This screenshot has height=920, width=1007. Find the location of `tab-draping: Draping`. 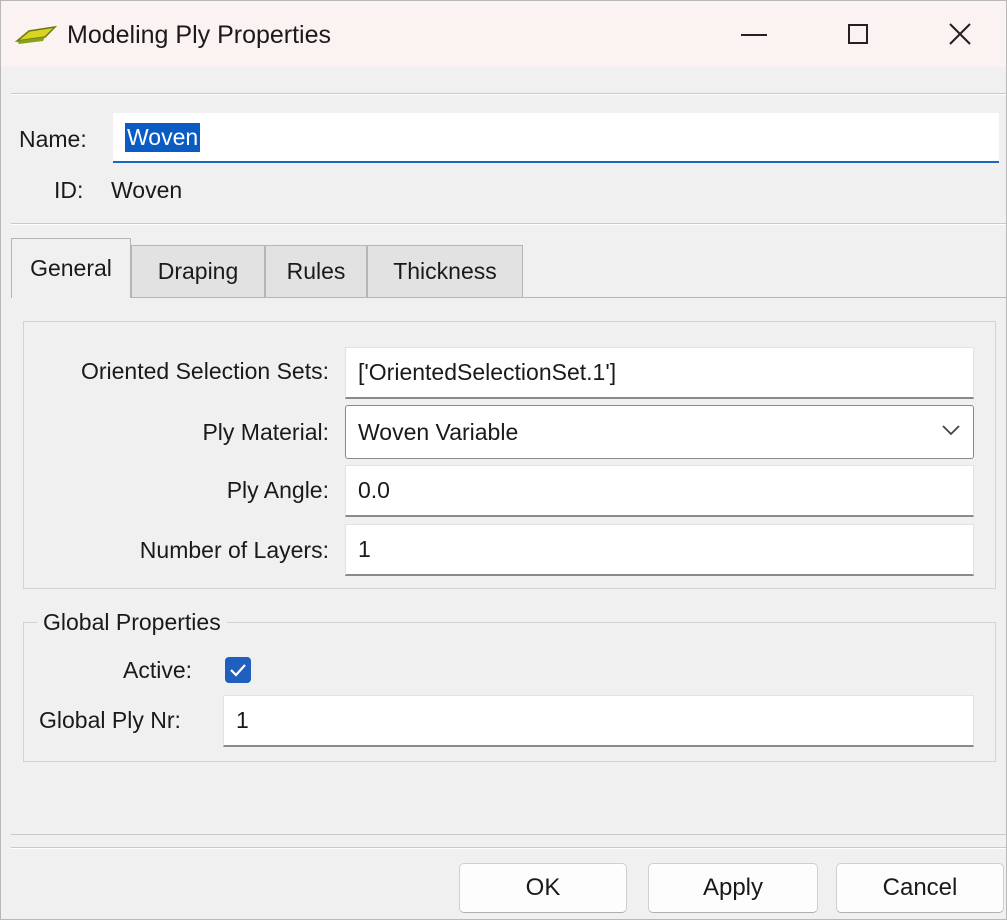

tab-draping: Draping is located at coordinates (198, 271).